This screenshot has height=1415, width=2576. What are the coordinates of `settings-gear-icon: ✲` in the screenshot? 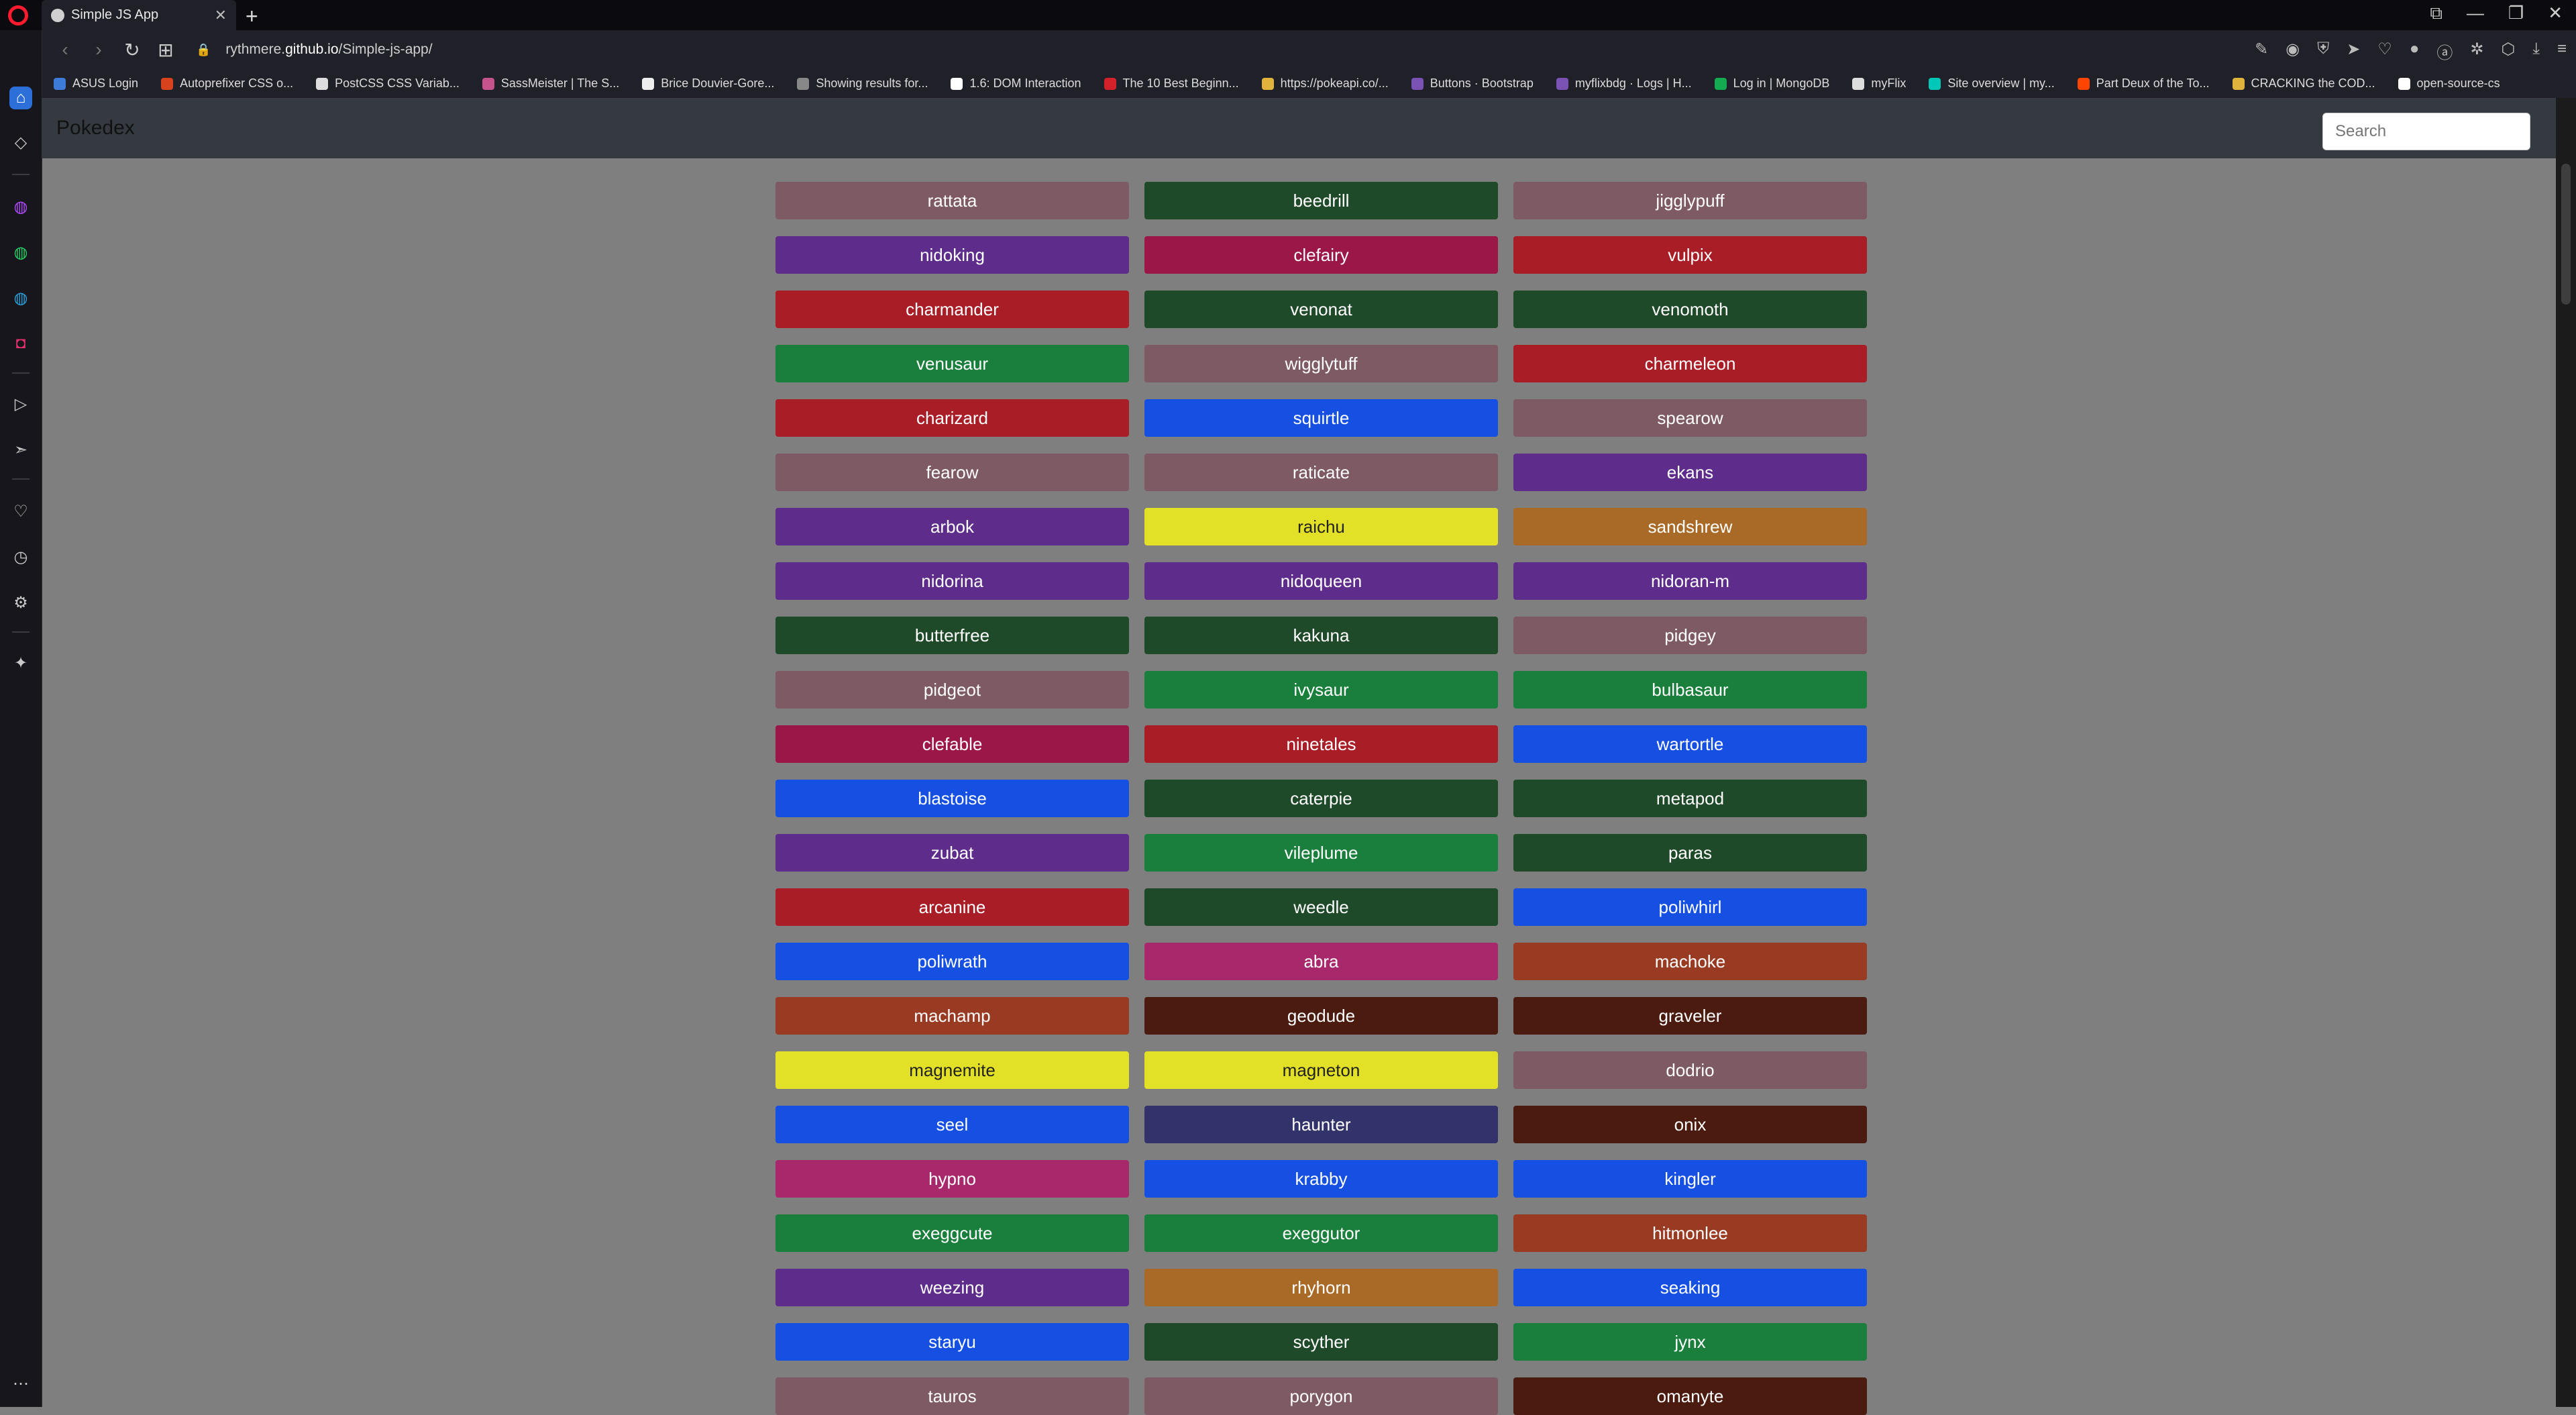 It's located at (2476, 52).